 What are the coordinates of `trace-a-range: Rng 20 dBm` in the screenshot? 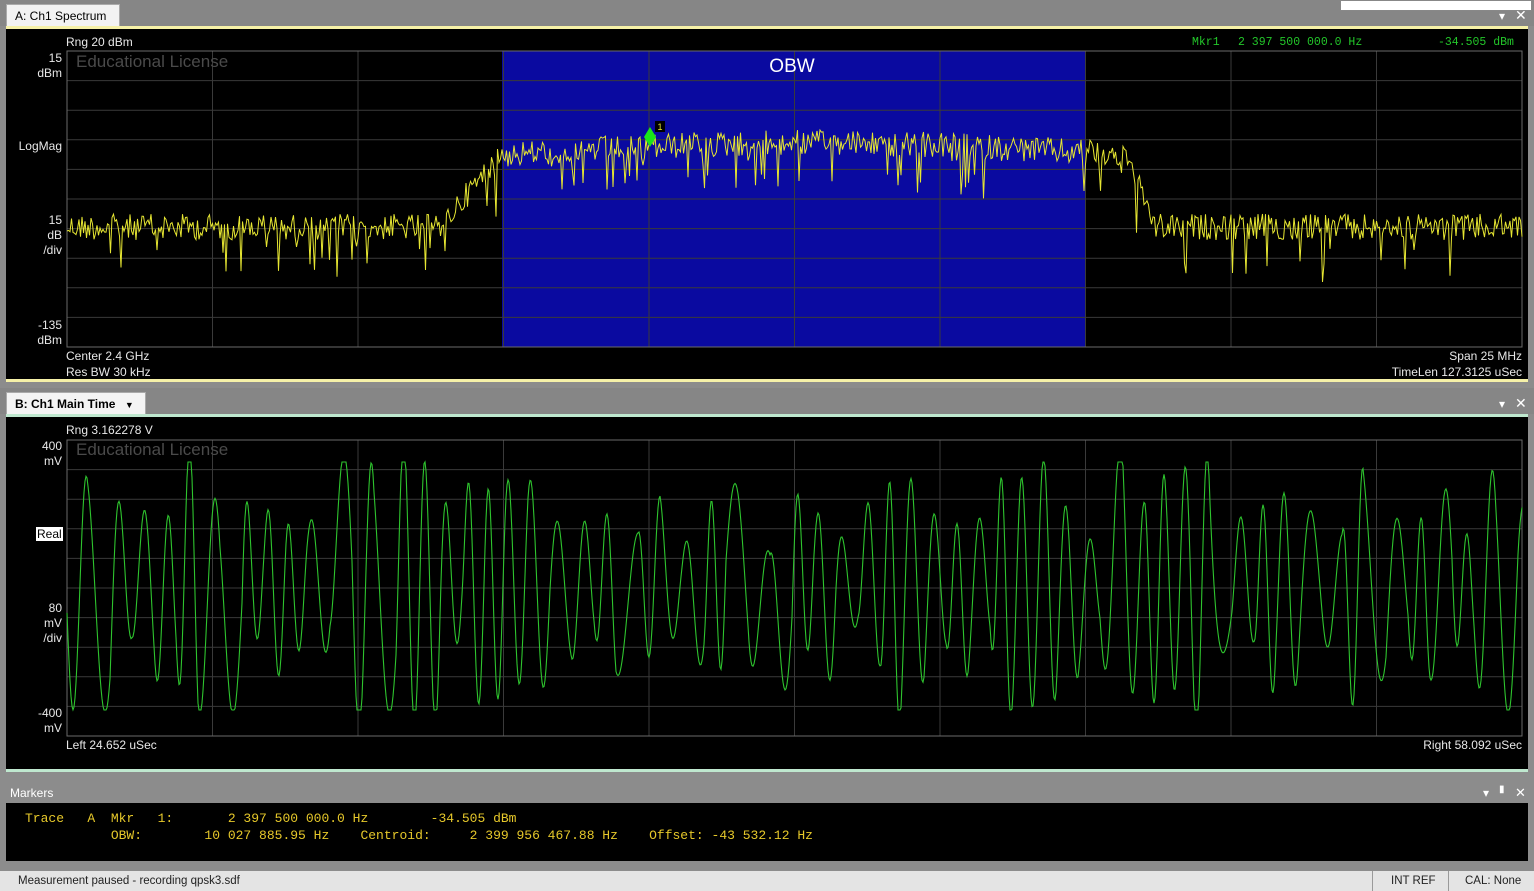 It's located at (99, 42).